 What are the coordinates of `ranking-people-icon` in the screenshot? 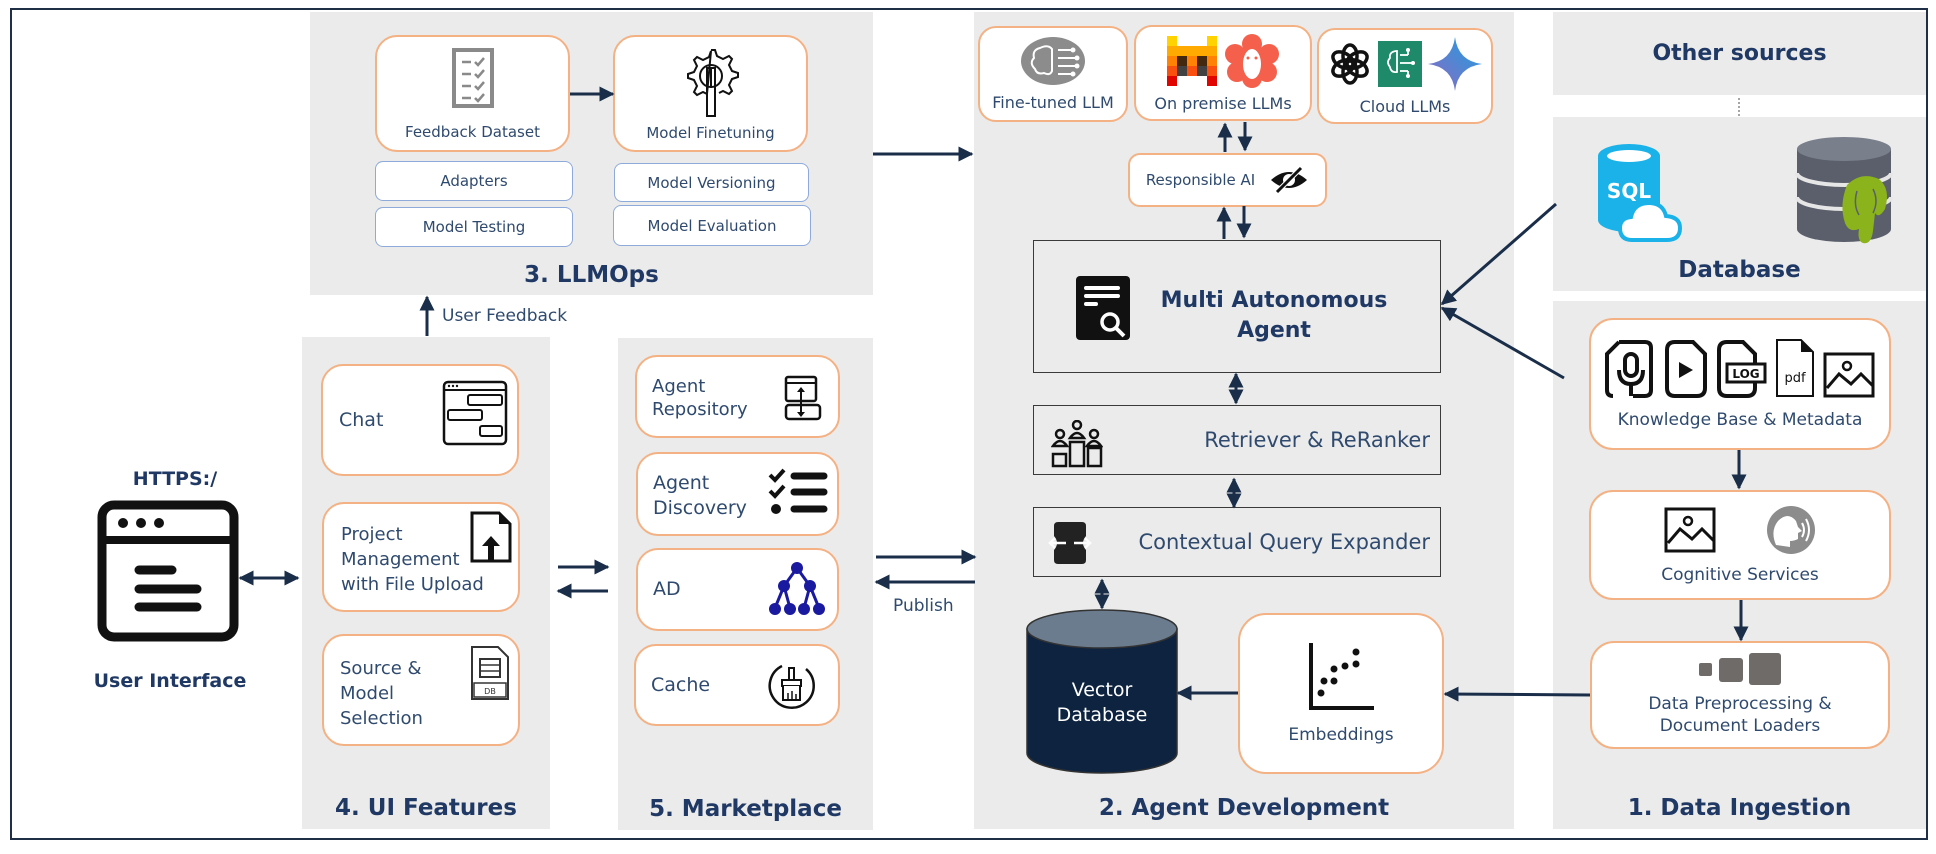 It's located at (1077, 444).